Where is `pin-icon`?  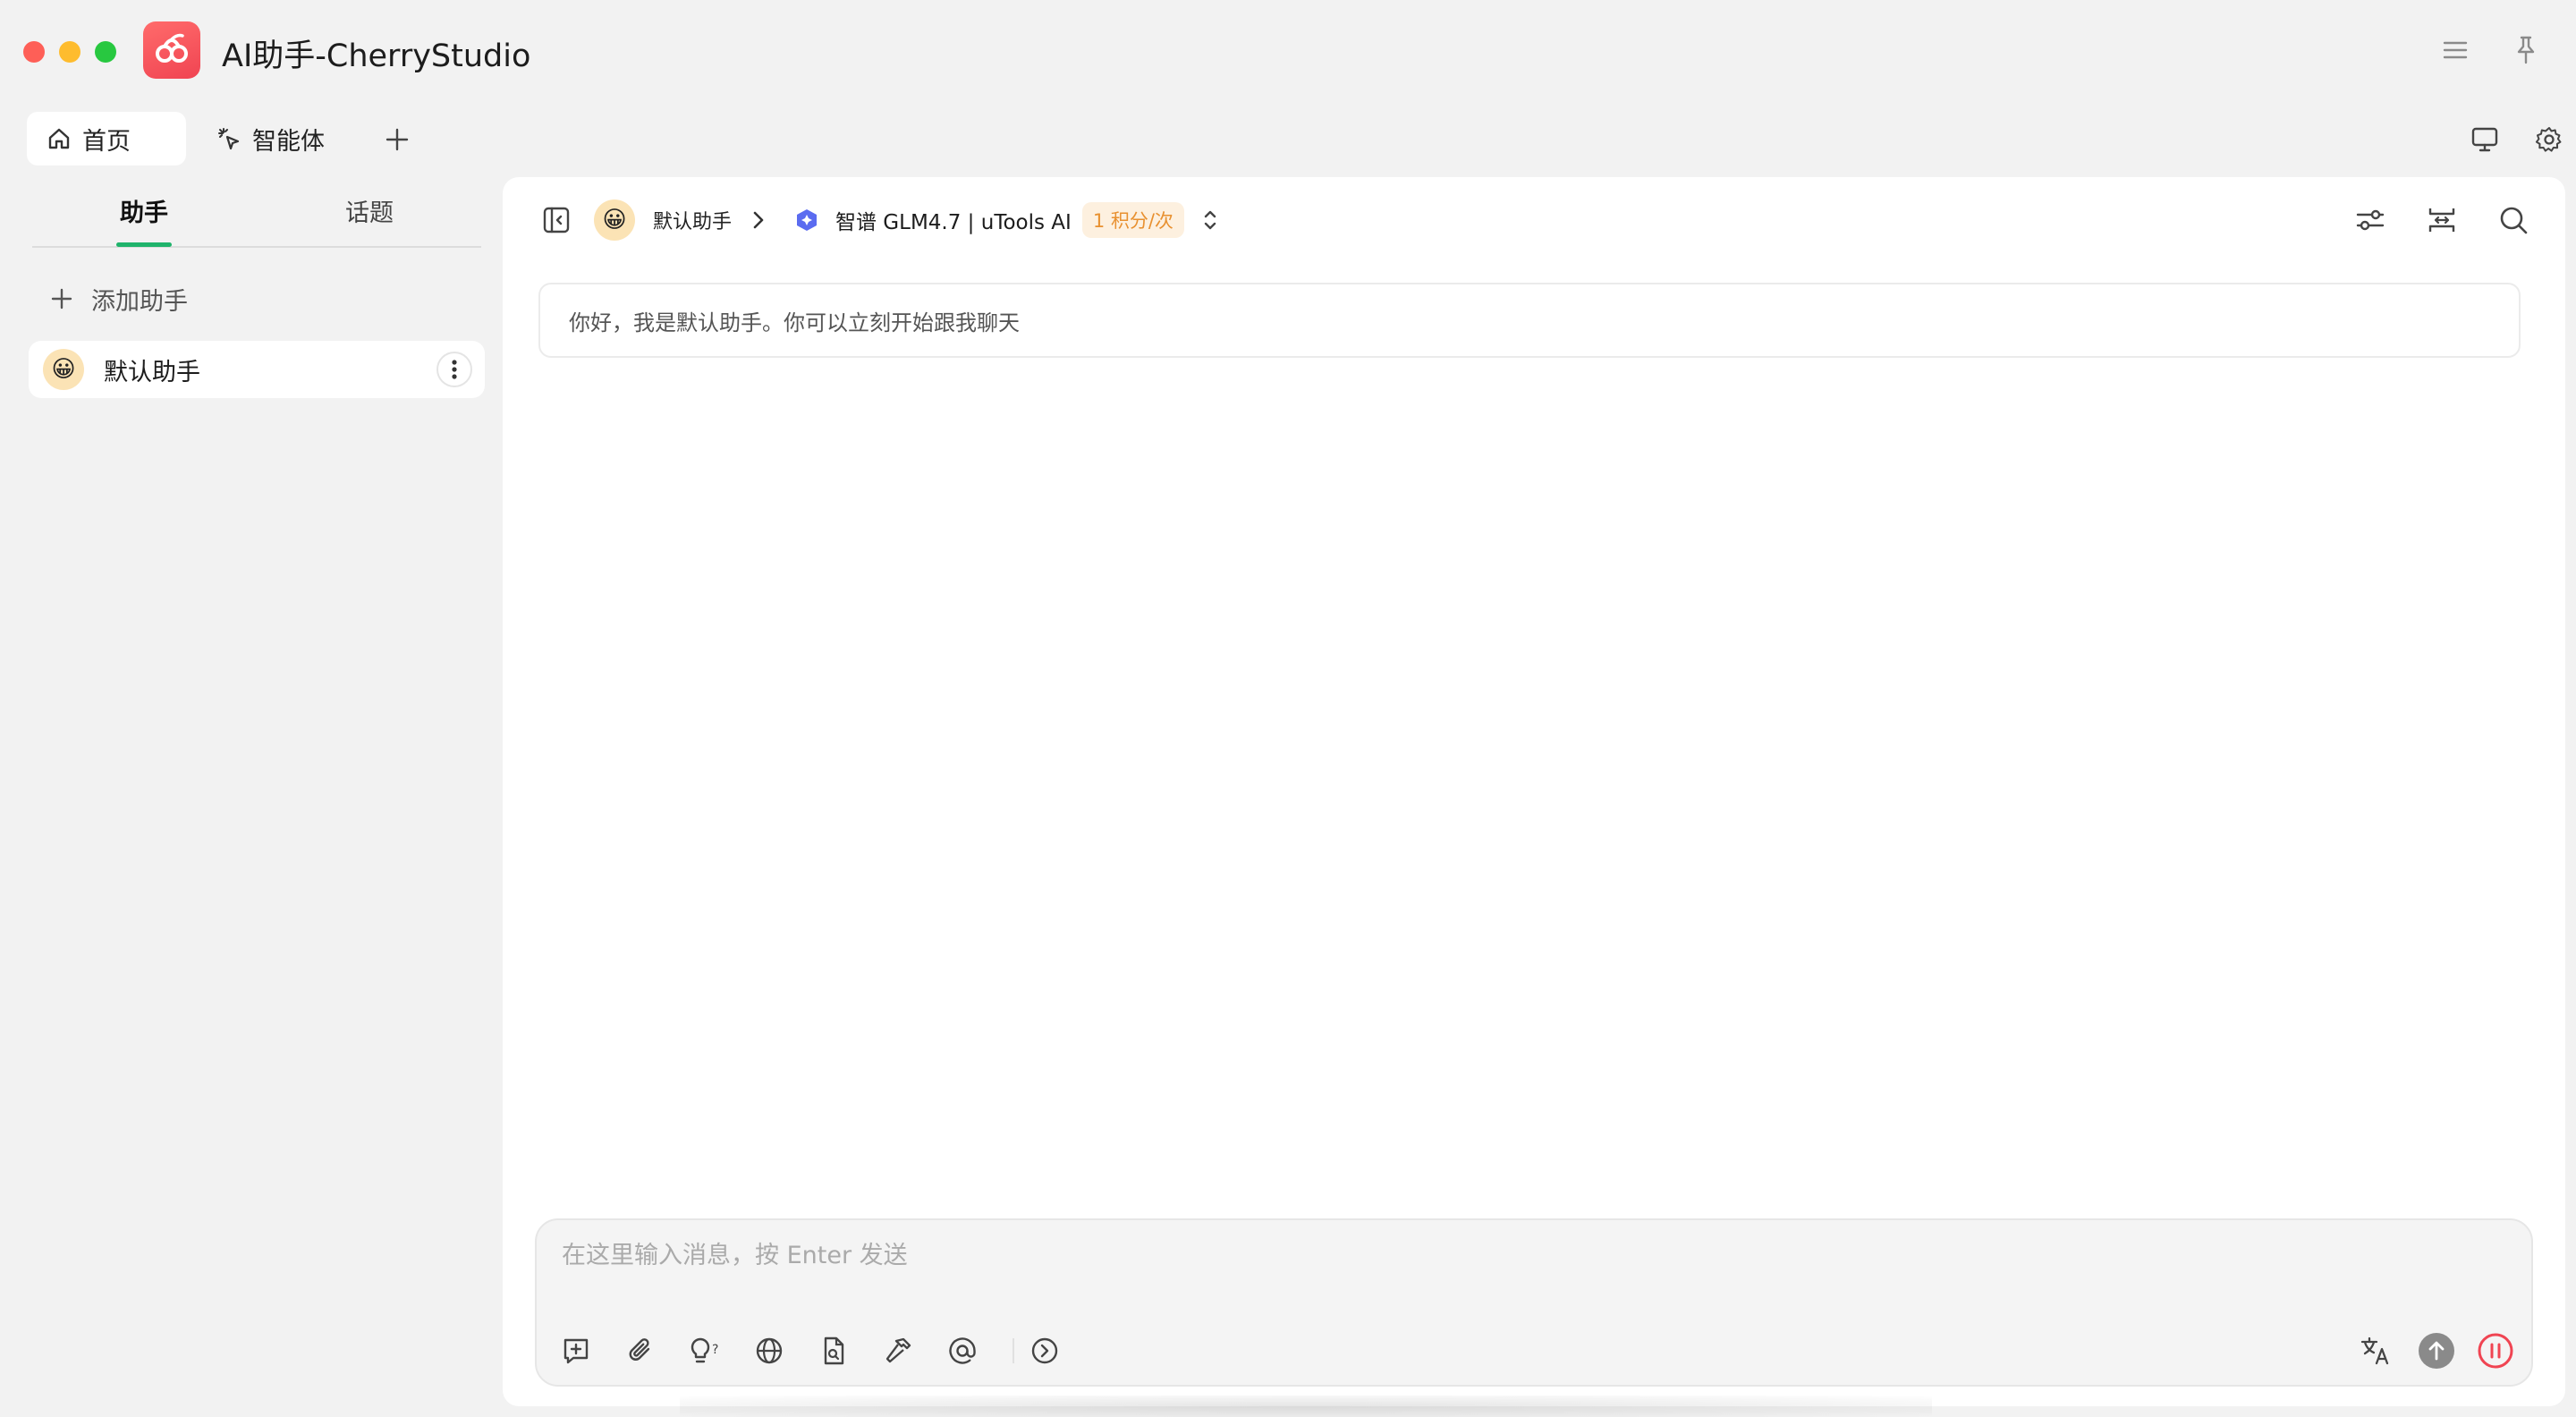
pin-icon is located at coordinates (2526, 50).